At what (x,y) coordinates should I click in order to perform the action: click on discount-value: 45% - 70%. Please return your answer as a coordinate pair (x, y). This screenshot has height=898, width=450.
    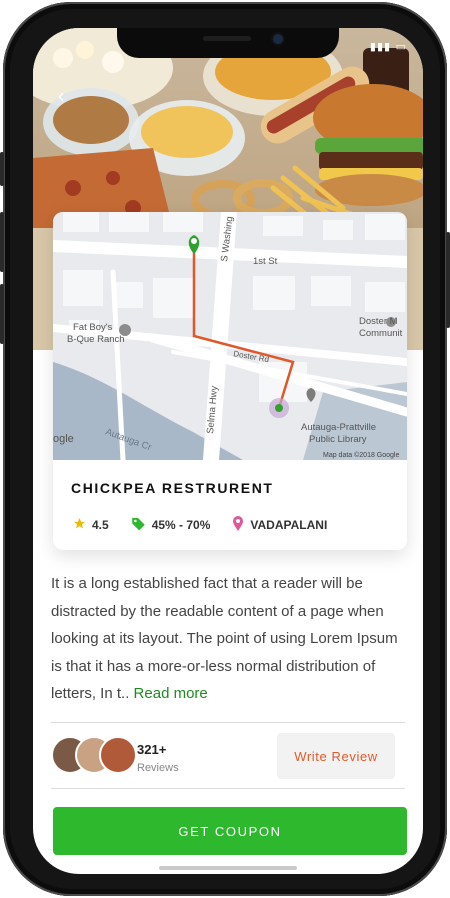
    Looking at the image, I should click on (181, 525).